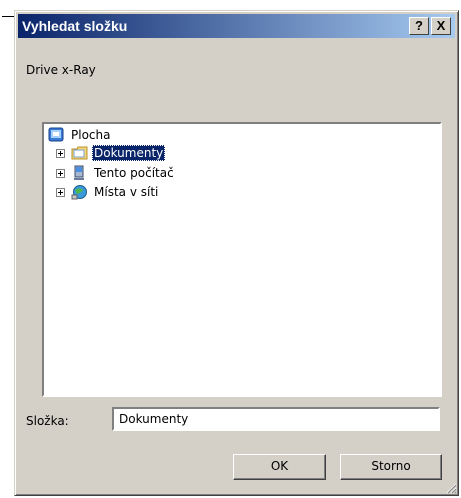 The height and width of the screenshot is (498, 461). I want to click on dialog-description: Drive x-Ray, so click(61, 70).